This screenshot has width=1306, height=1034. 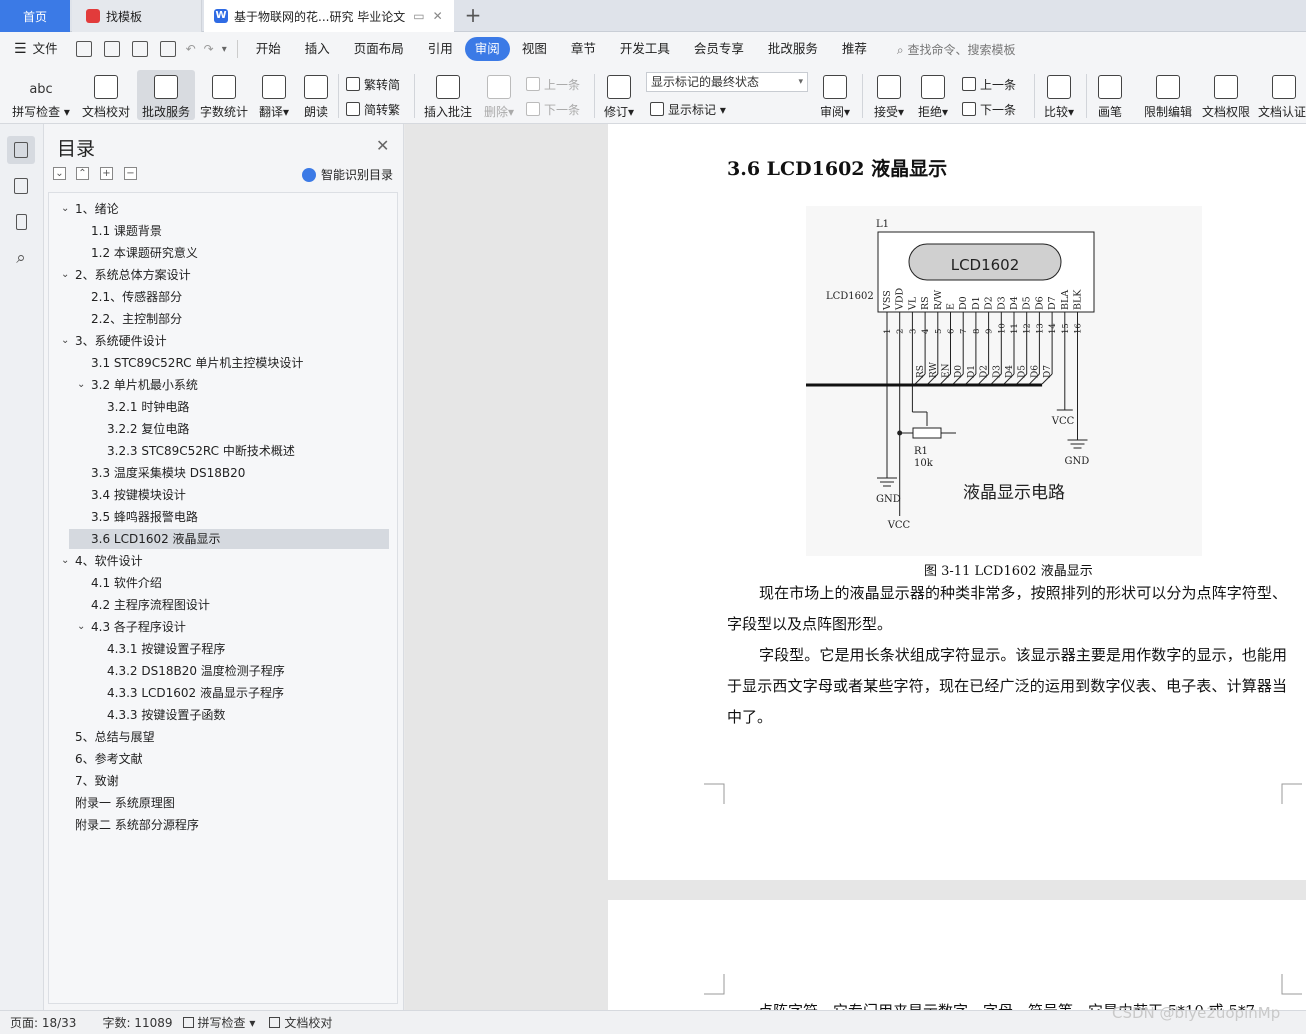 I want to click on file-menu: 文件, so click(x=48, y=49).